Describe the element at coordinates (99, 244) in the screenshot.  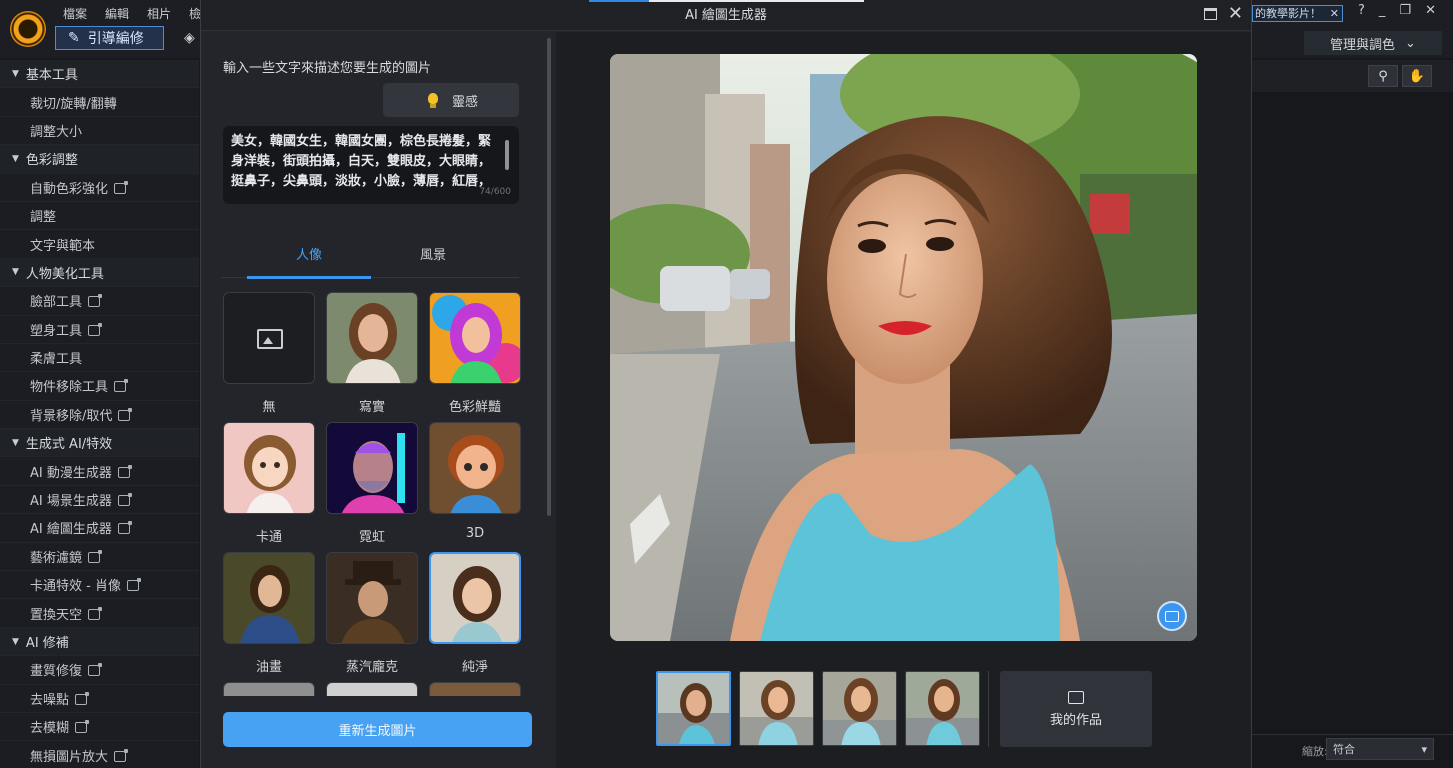
I see `sidebar-item: 文字與範本` at that location.